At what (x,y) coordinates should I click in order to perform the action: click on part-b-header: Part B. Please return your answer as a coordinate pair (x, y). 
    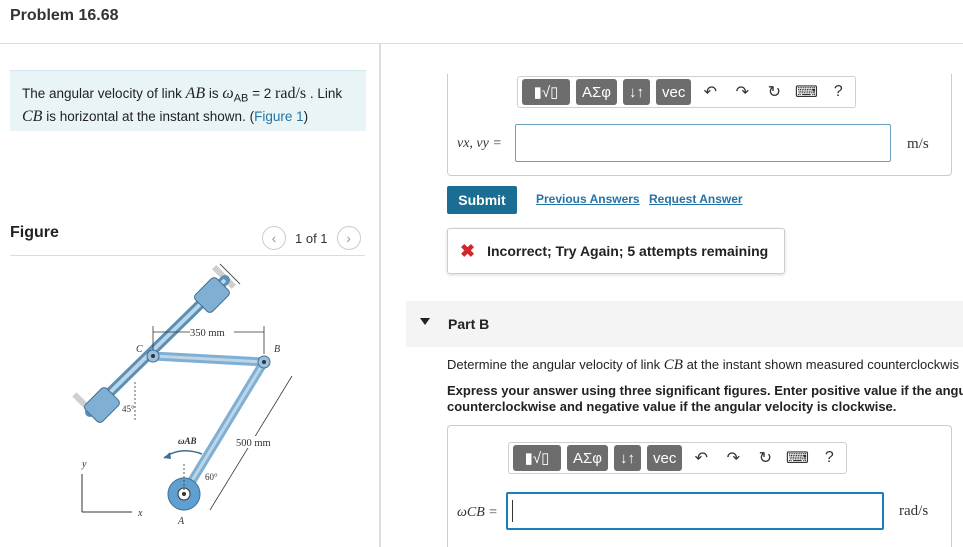
    Looking at the image, I should click on (684, 324).